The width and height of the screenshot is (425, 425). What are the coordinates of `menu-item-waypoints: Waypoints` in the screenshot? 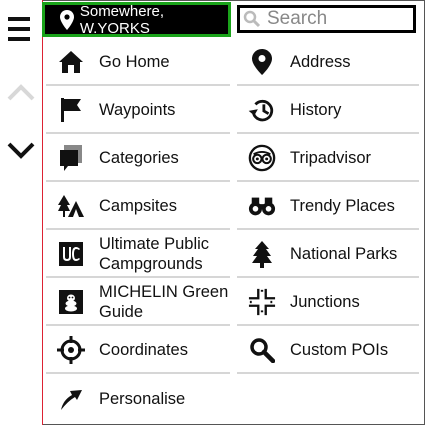 It's located at (138, 111).